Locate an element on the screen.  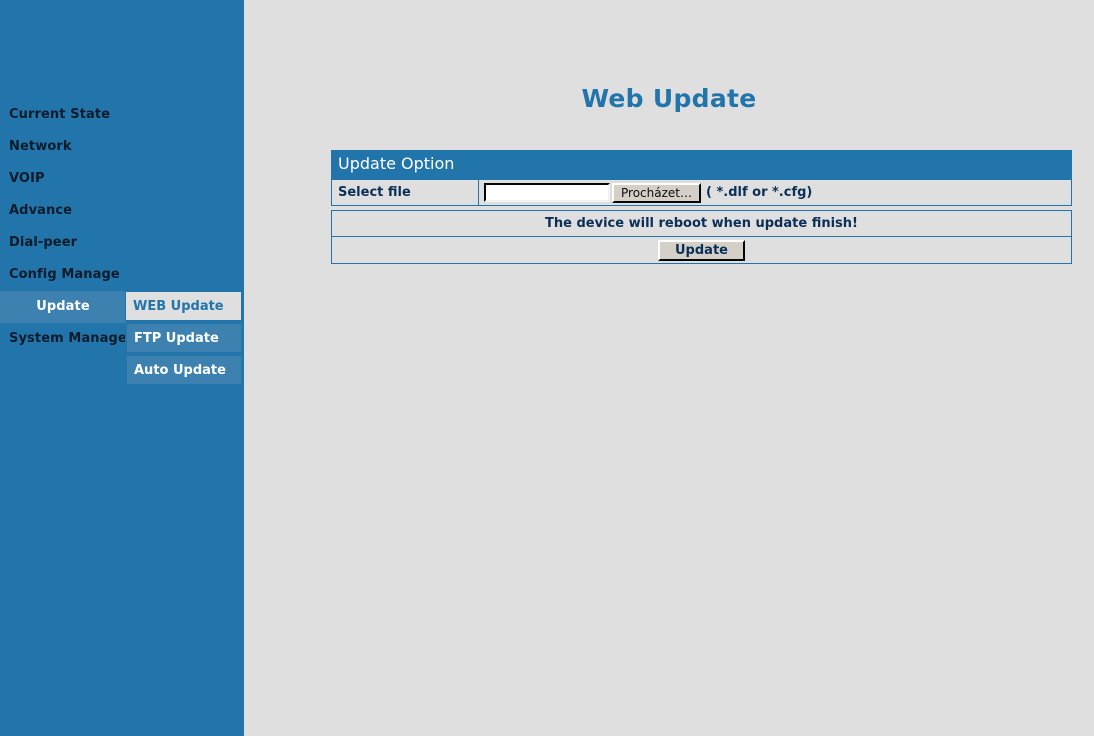
update-action-cell: Update is located at coordinates (701, 250).